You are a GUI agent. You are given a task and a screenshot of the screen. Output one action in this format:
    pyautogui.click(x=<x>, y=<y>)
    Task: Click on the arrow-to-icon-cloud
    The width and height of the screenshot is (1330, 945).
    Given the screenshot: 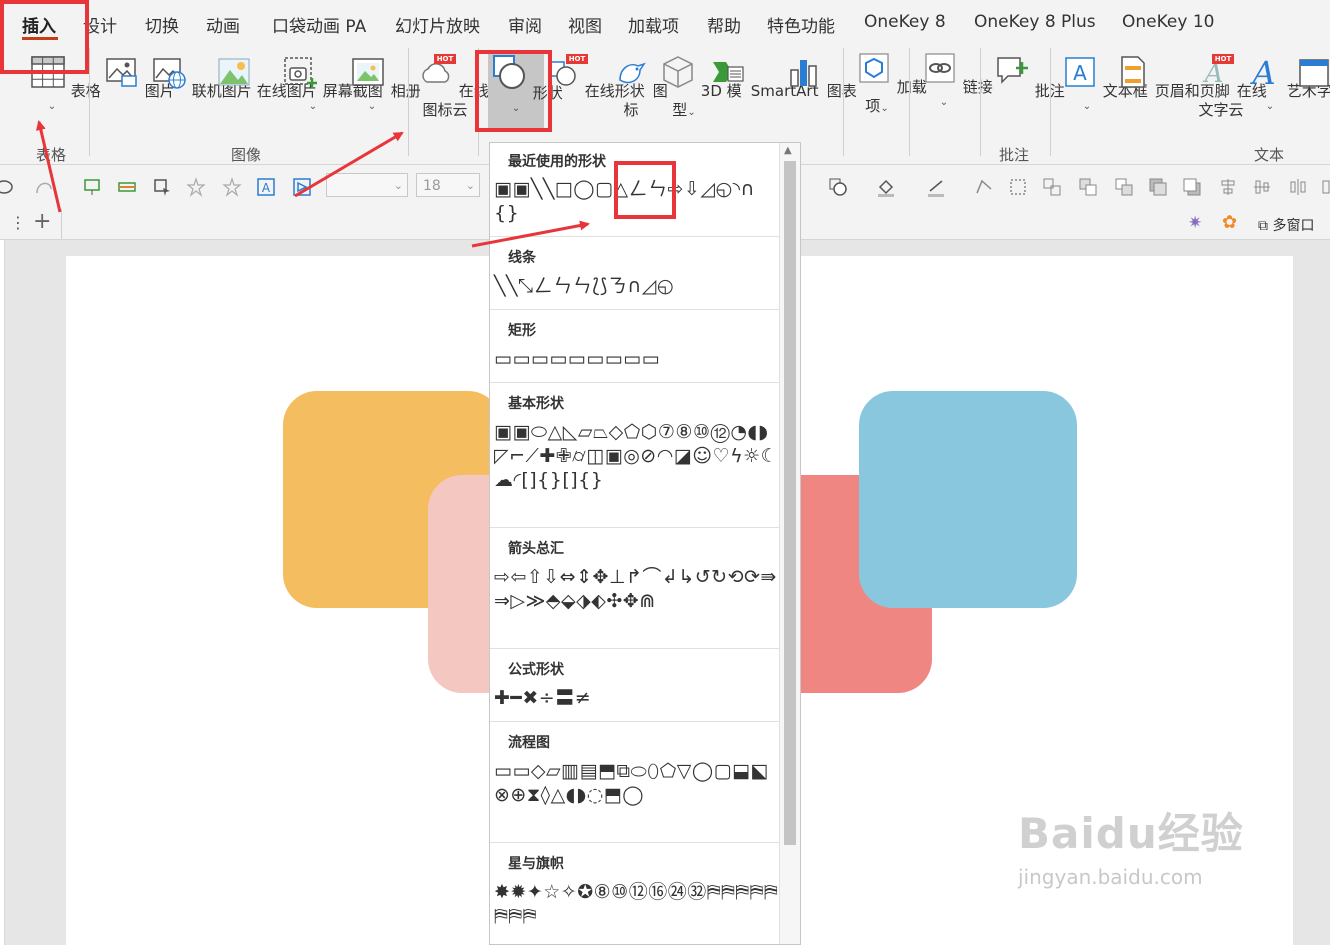 What is the action you would take?
    pyautogui.click(x=349, y=164)
    